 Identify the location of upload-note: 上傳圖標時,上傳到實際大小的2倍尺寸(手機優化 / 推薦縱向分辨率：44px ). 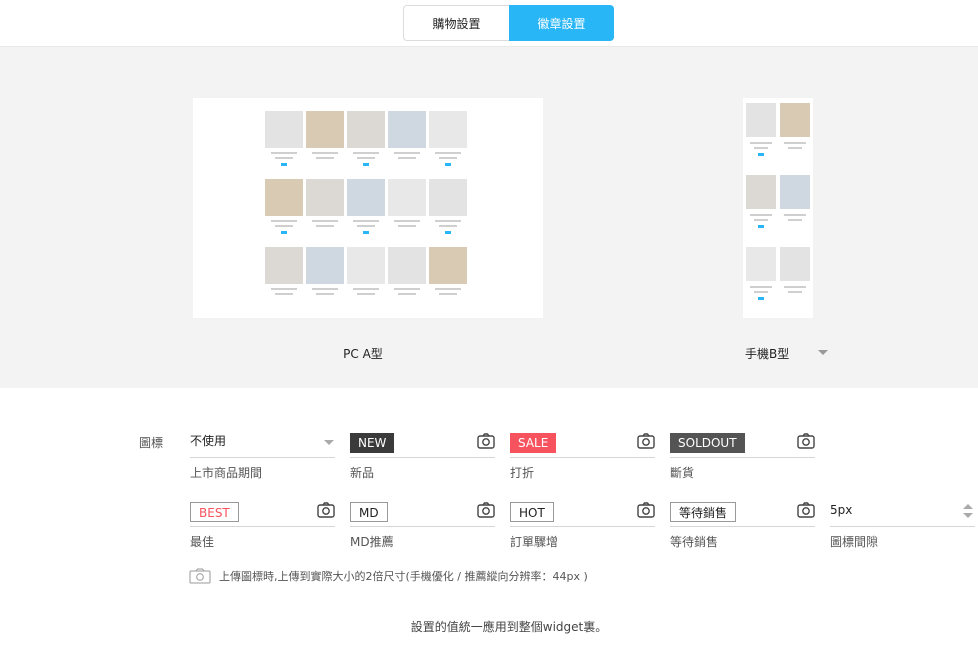
(388, 576).